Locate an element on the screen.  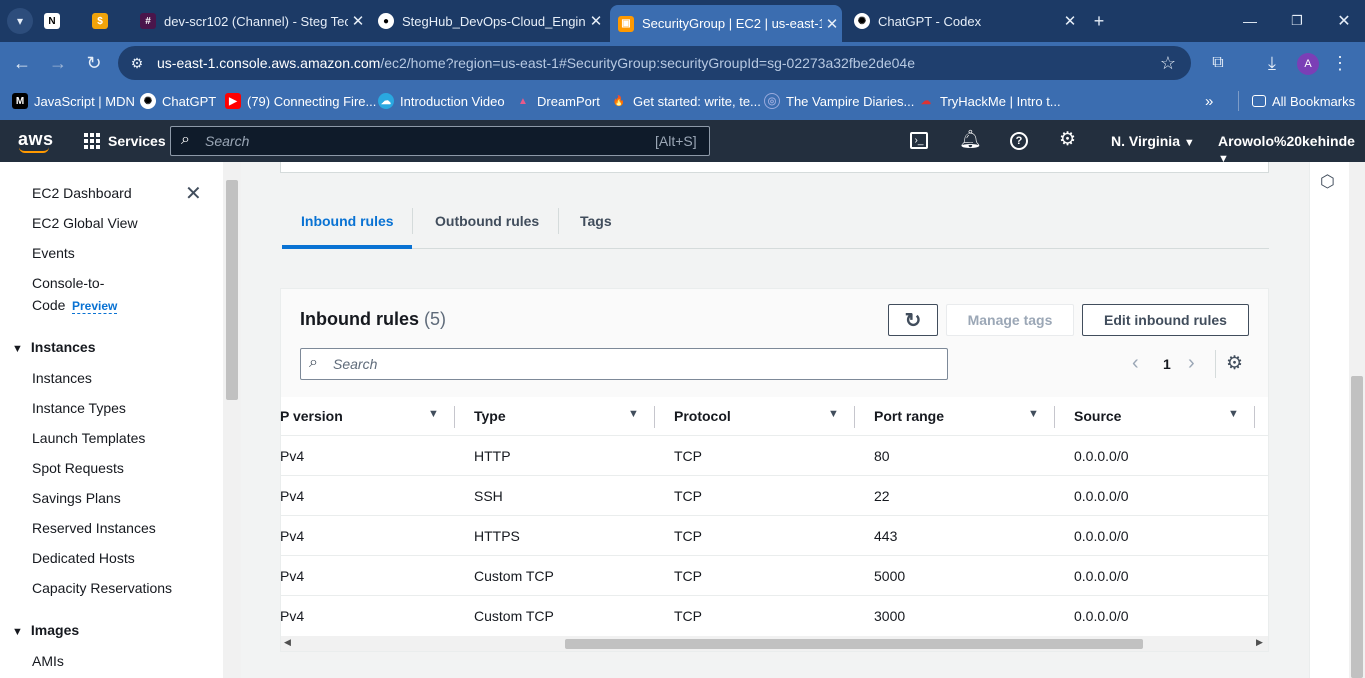
account-menu: Arowolo%20kehinde ▼ is located at coordinates (1291, 149).